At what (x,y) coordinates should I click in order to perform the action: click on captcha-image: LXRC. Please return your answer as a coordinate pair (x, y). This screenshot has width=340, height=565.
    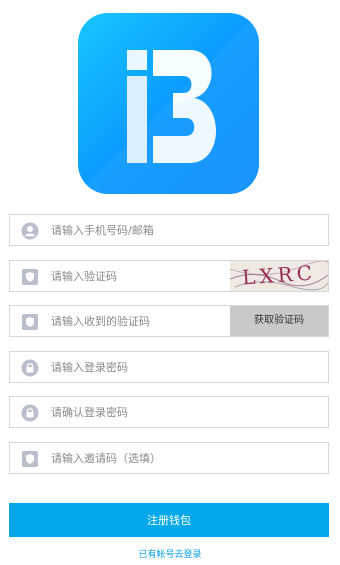
    Looking at the image, I should click on (279, 276).